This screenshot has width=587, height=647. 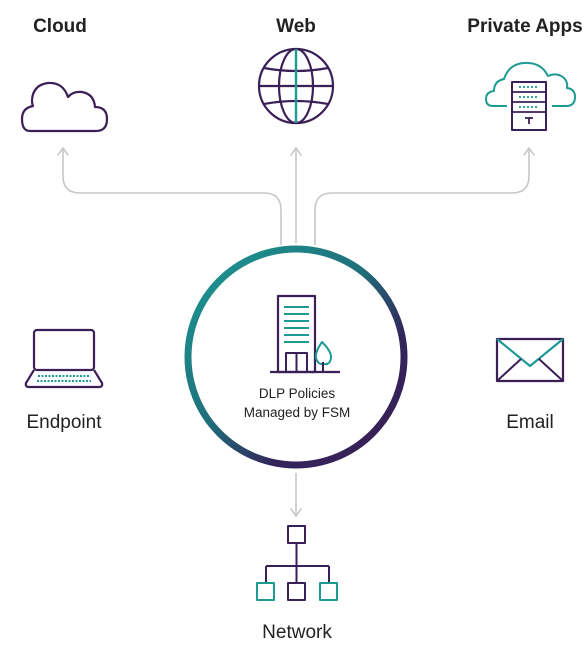 I want to click on label-cloud: Cloud, so click(x=60, y=26).